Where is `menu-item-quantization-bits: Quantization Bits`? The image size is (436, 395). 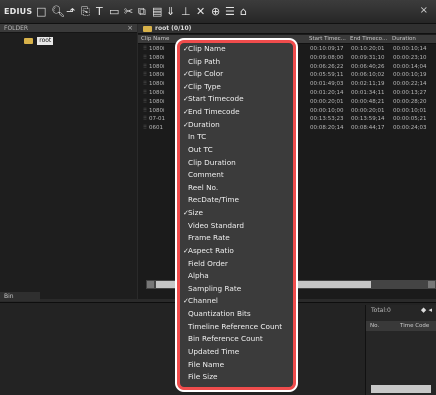 menu-item-quantization-bits: Quantization Bits is located at coordinates (236, 314).